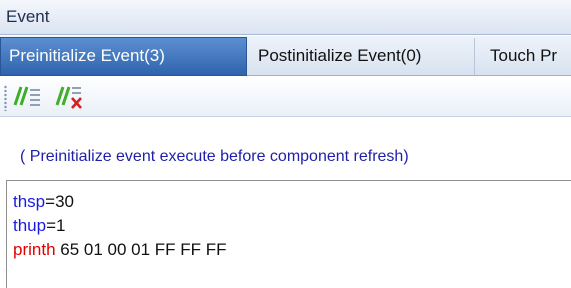 The height and width of the screenshot is (288, 571). I want to click on tab-touch-press-event: Touch Pr, so click(523, 56).